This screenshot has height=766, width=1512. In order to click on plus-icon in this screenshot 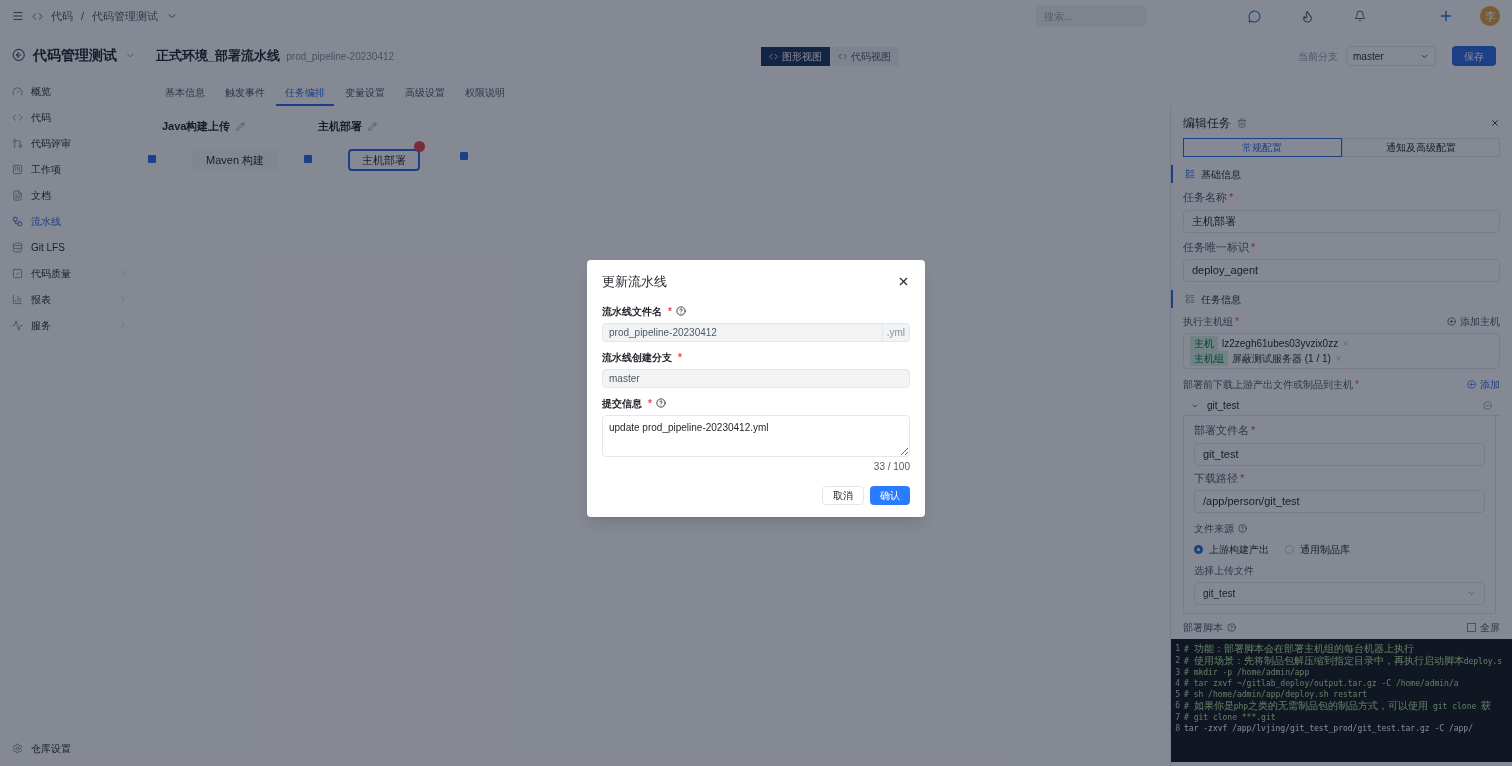, I will do `click(1446, 16)`.